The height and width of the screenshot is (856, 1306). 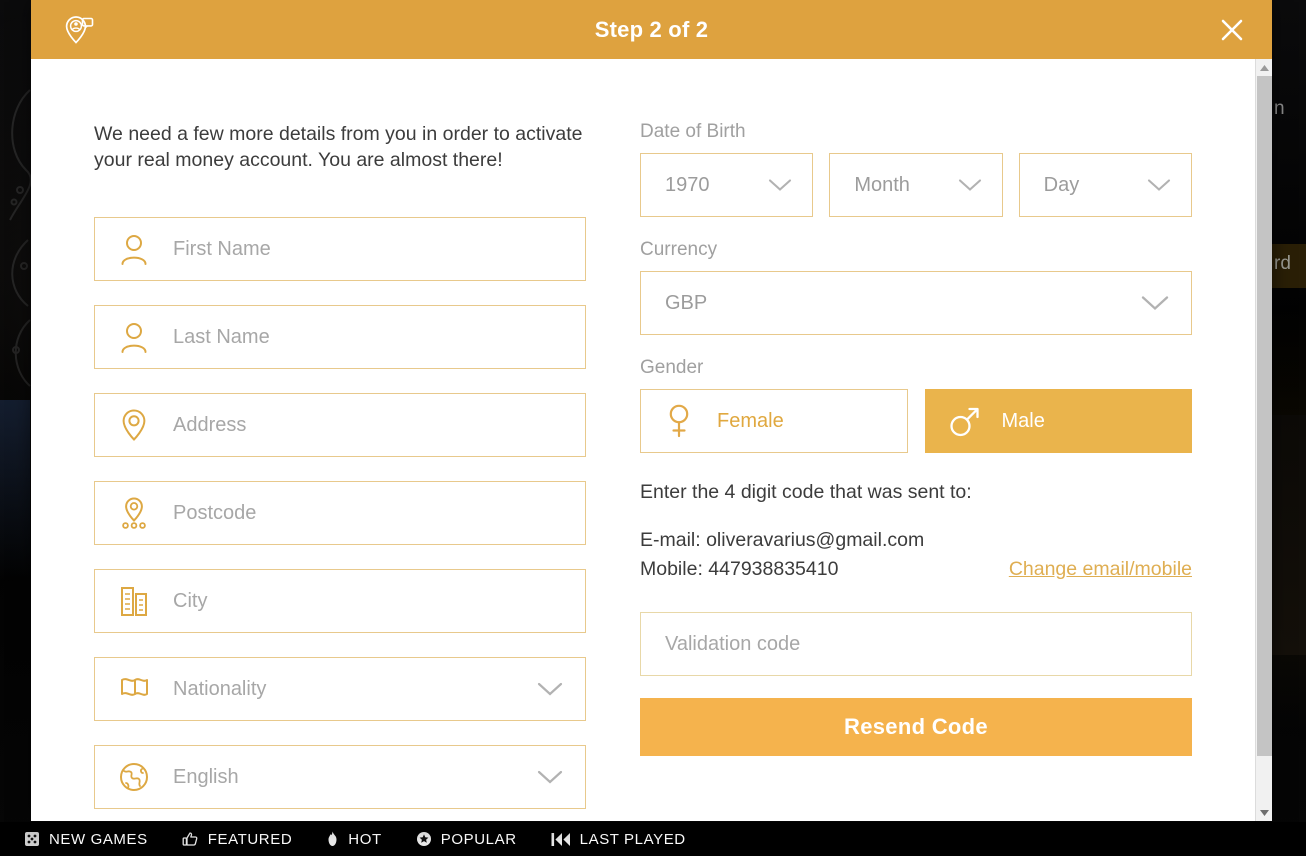 What do you see at coordinates (916, 644) in the screenshot?
I see `validation-code-field: Validation code` at bounding box center [916, 644].